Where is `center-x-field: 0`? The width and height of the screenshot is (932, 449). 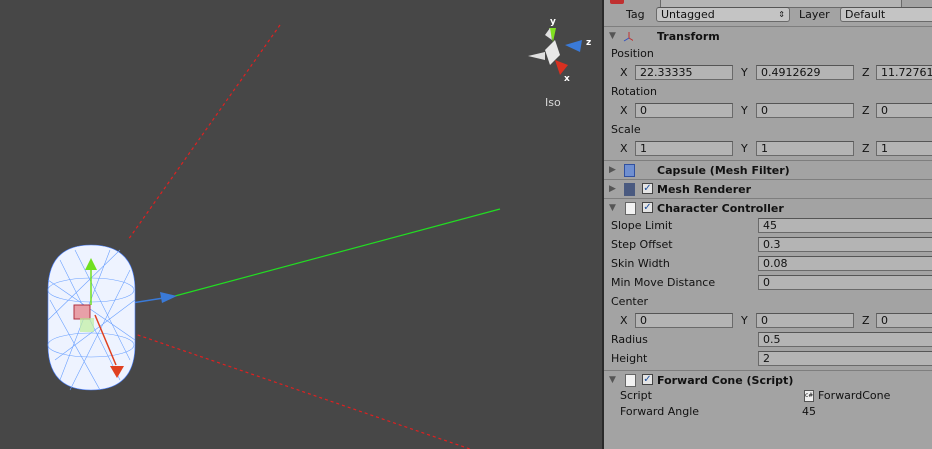 center-x-field: 0 is located at coordinates (684, 320).